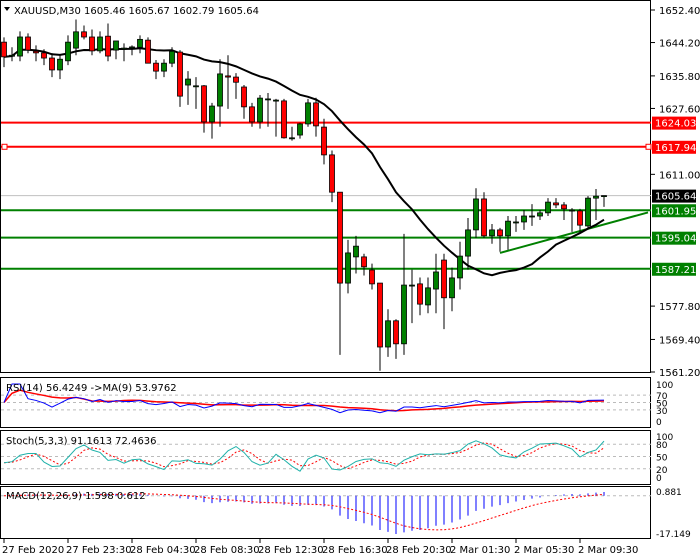 The height and width of the screenshot is (560, 700). I want to click on resistance-level-label: 1617.94, so click(675, 148).